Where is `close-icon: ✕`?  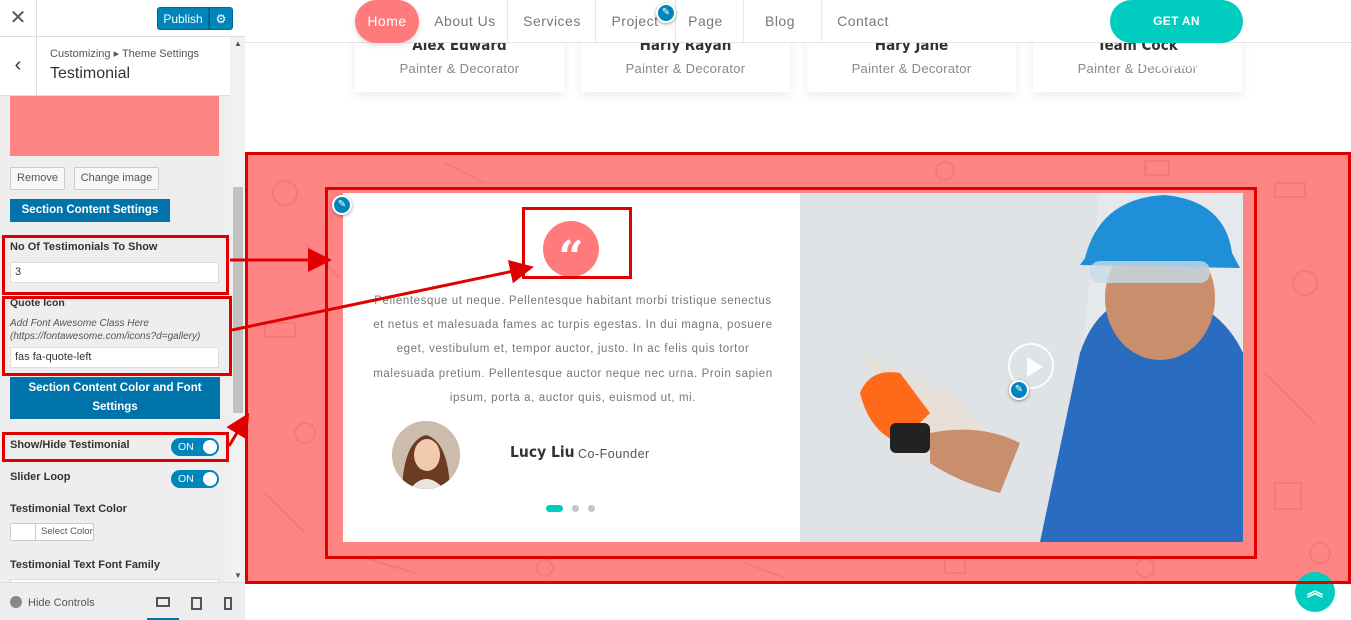
close-icon: ✕ is located at coordinates (18, 18).